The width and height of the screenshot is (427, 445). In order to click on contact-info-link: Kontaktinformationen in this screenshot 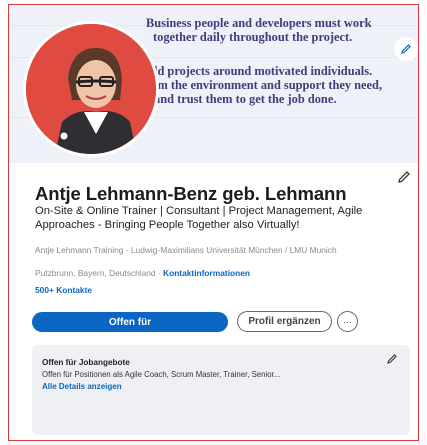, I will do `click(206, 273)`.